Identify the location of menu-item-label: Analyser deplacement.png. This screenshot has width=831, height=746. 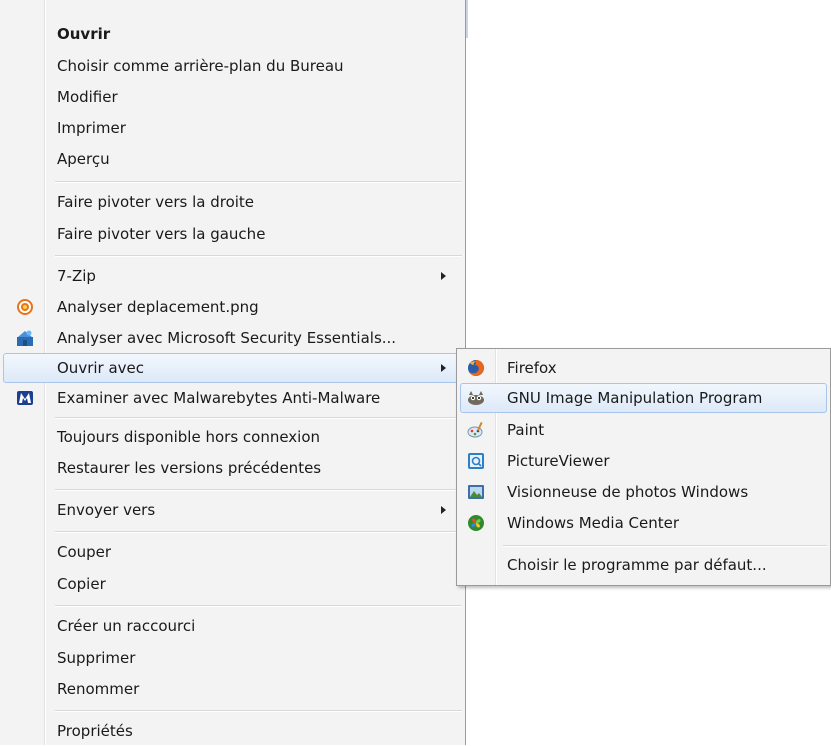
(158, 307).